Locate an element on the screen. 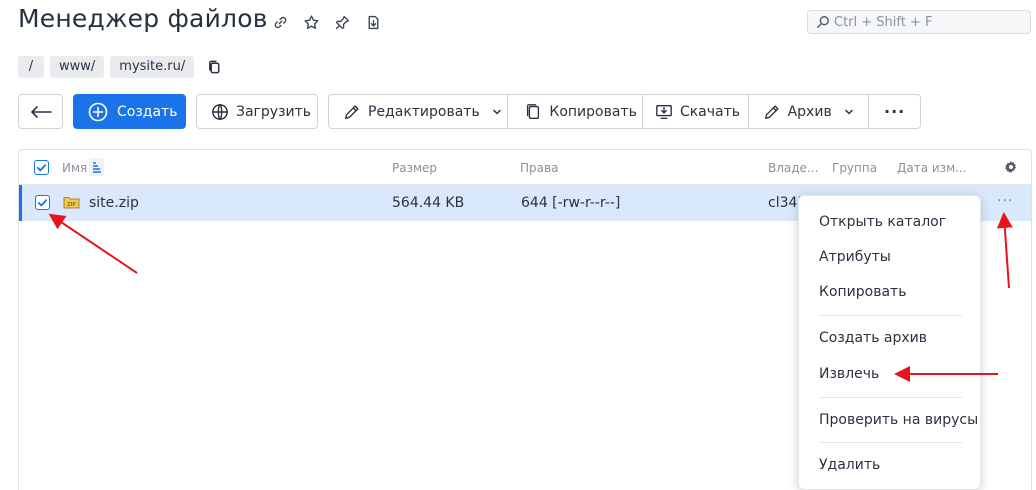  edit-button: Редактировать is located at coordinates (419, 111).